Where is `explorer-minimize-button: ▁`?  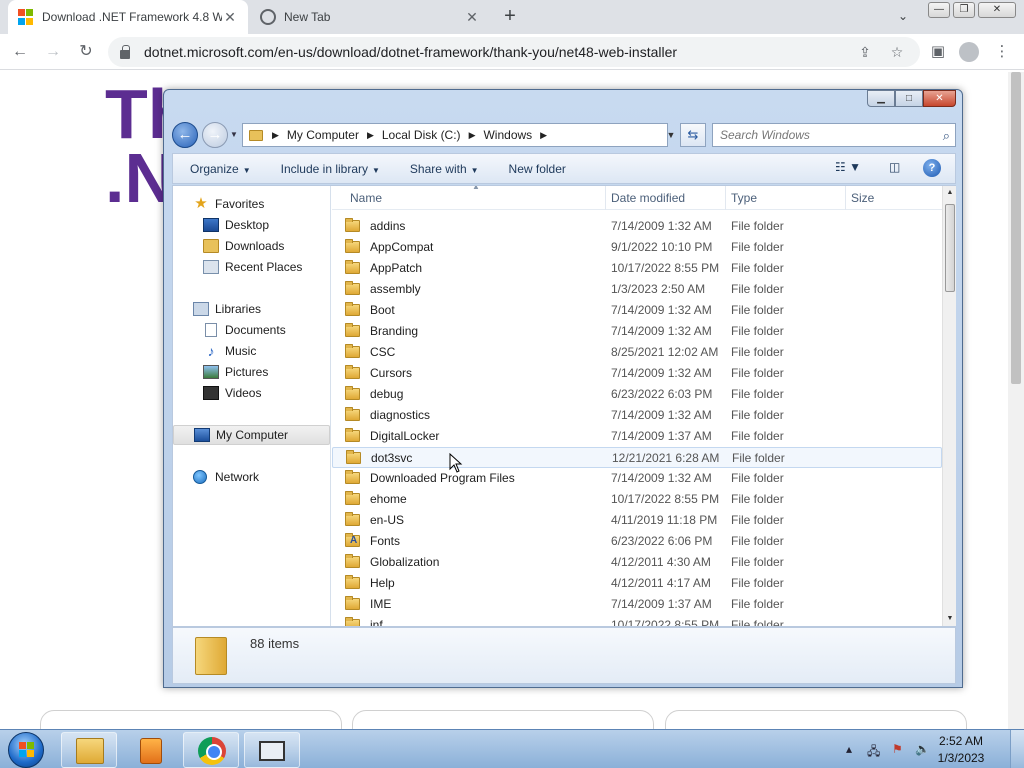 explorer-minimize-button: ▁ is located at coordinates (881, 98).